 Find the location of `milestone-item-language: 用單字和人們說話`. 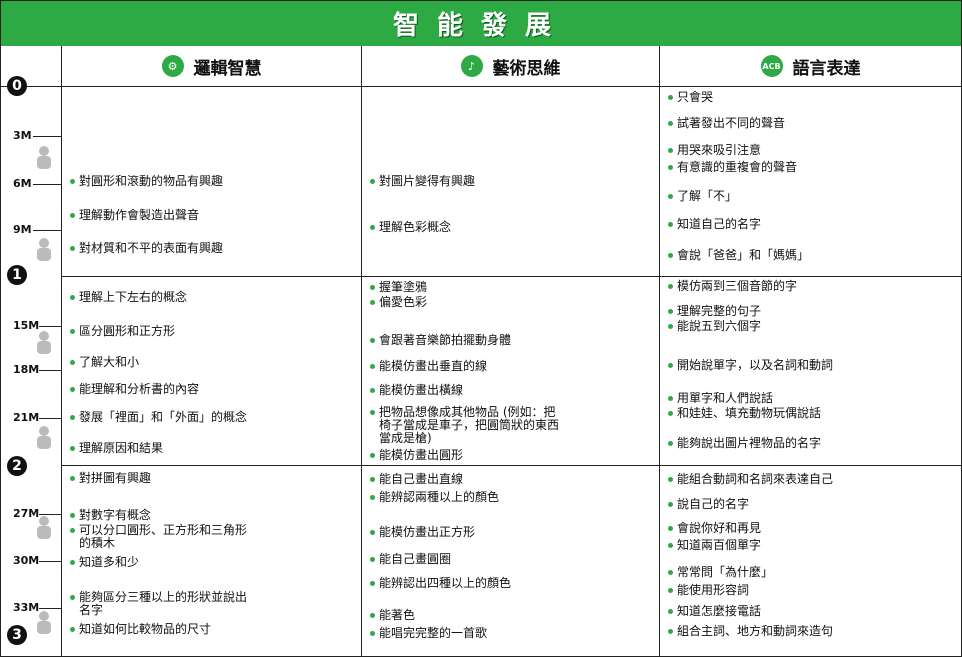

milestone-item-language: 用單字和人們說話 is located at coordinates (720, 398).